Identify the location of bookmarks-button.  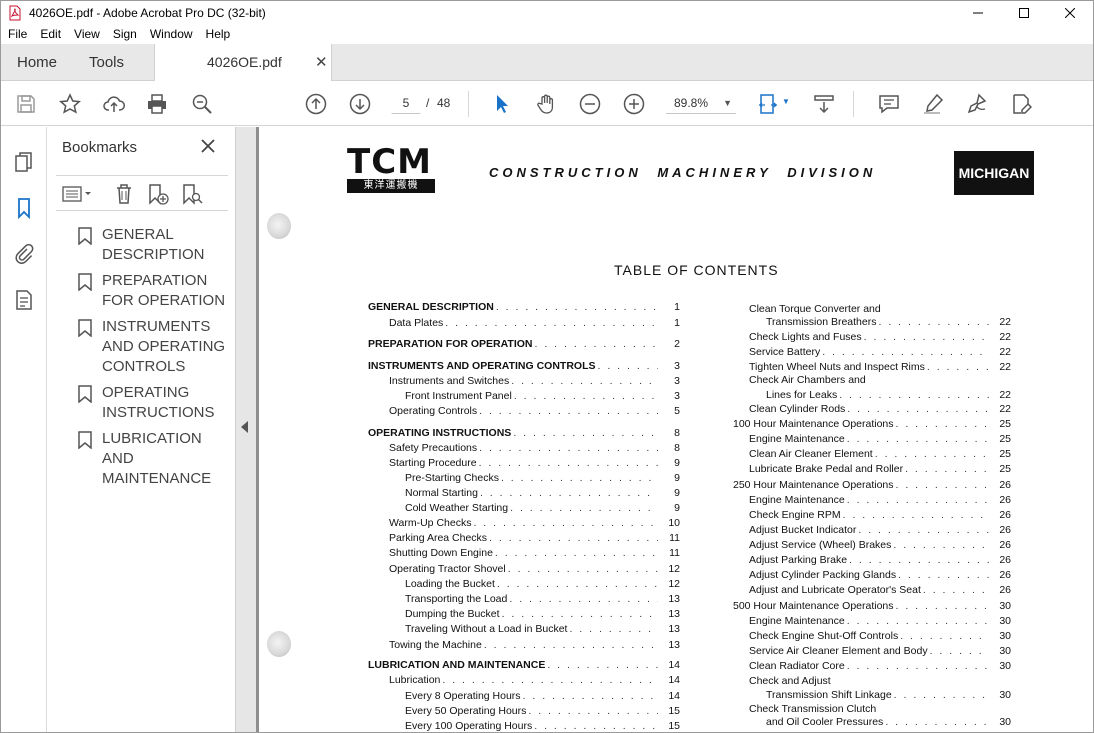
(24, 208).